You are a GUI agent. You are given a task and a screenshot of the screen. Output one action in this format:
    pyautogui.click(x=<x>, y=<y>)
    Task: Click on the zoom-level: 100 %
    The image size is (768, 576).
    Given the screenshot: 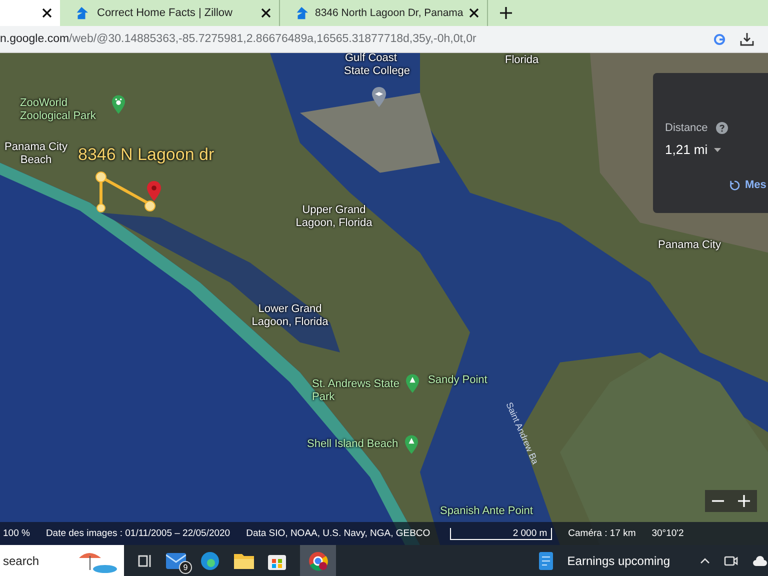 What is the action you would take?
    pyautogui.click(x=16, y=533)
    